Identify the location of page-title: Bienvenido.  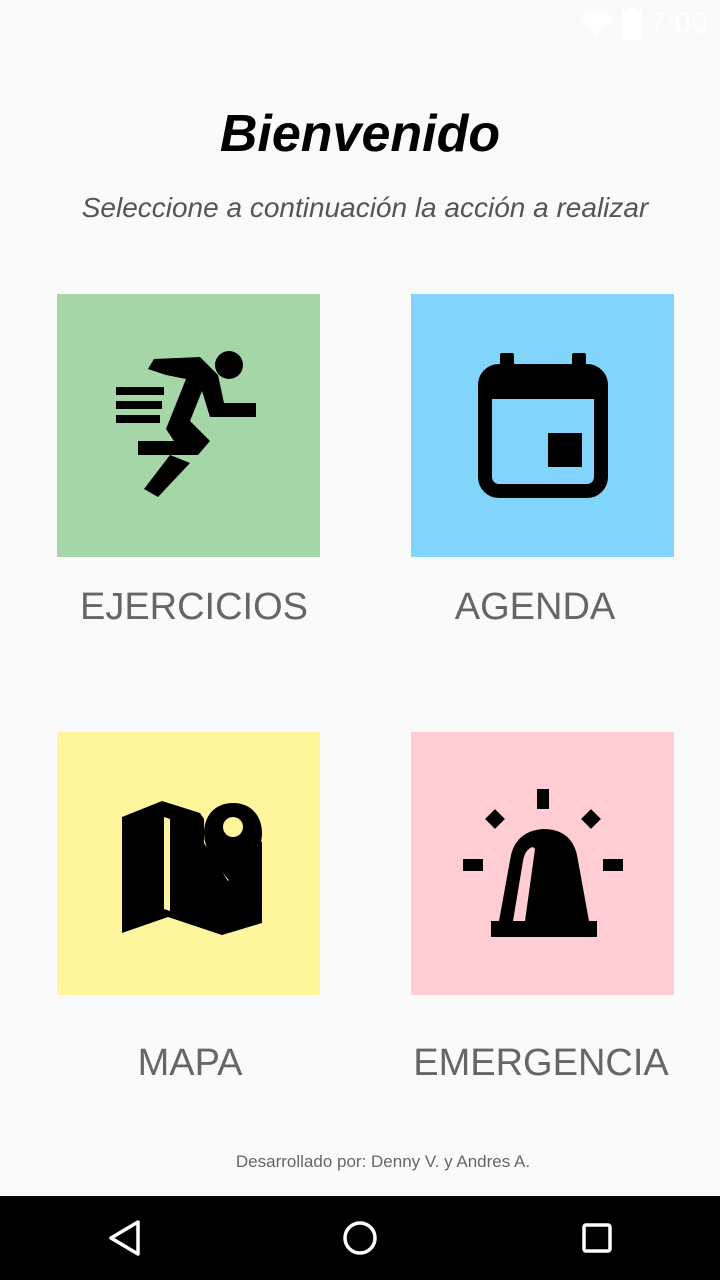
(360, 134).